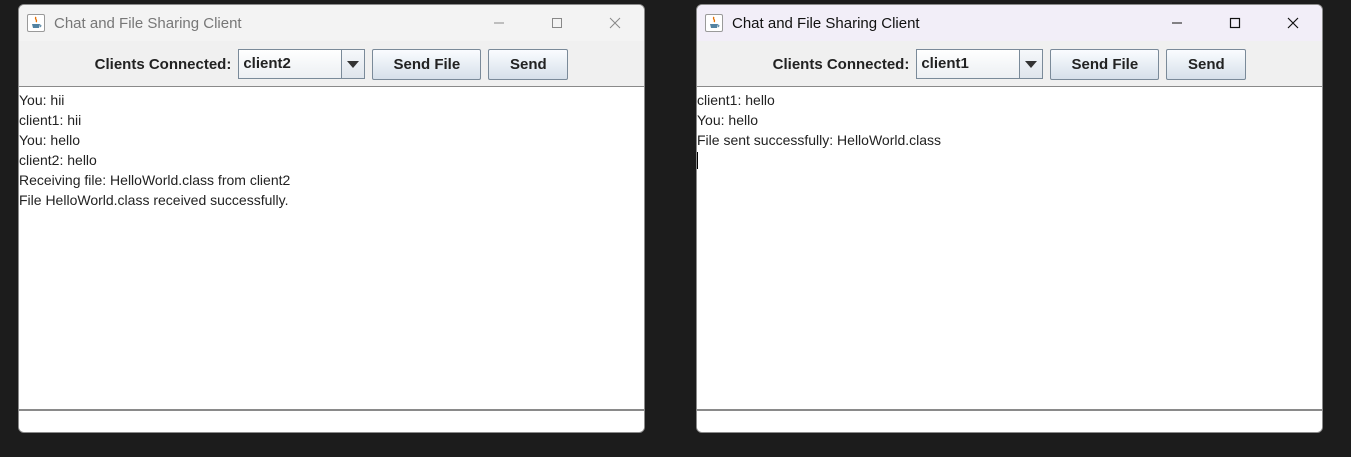 This screenshot has height=457, width=1351. I want to click on client-select: client1, so click(980, 64).